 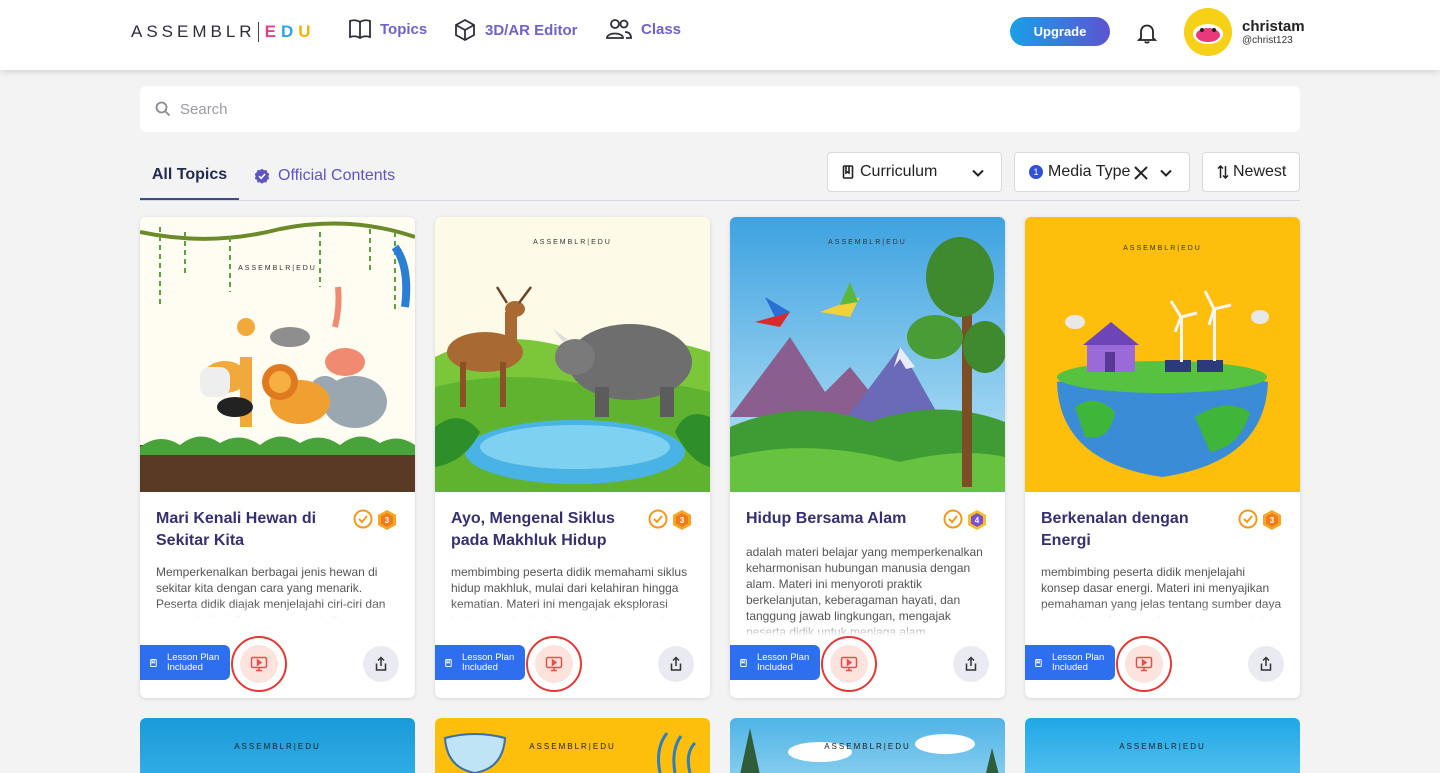 What do you see at coordinates (661, 29) in the screenshot?
I see `nav-class-label: Class` at bounding box center [661, 29].